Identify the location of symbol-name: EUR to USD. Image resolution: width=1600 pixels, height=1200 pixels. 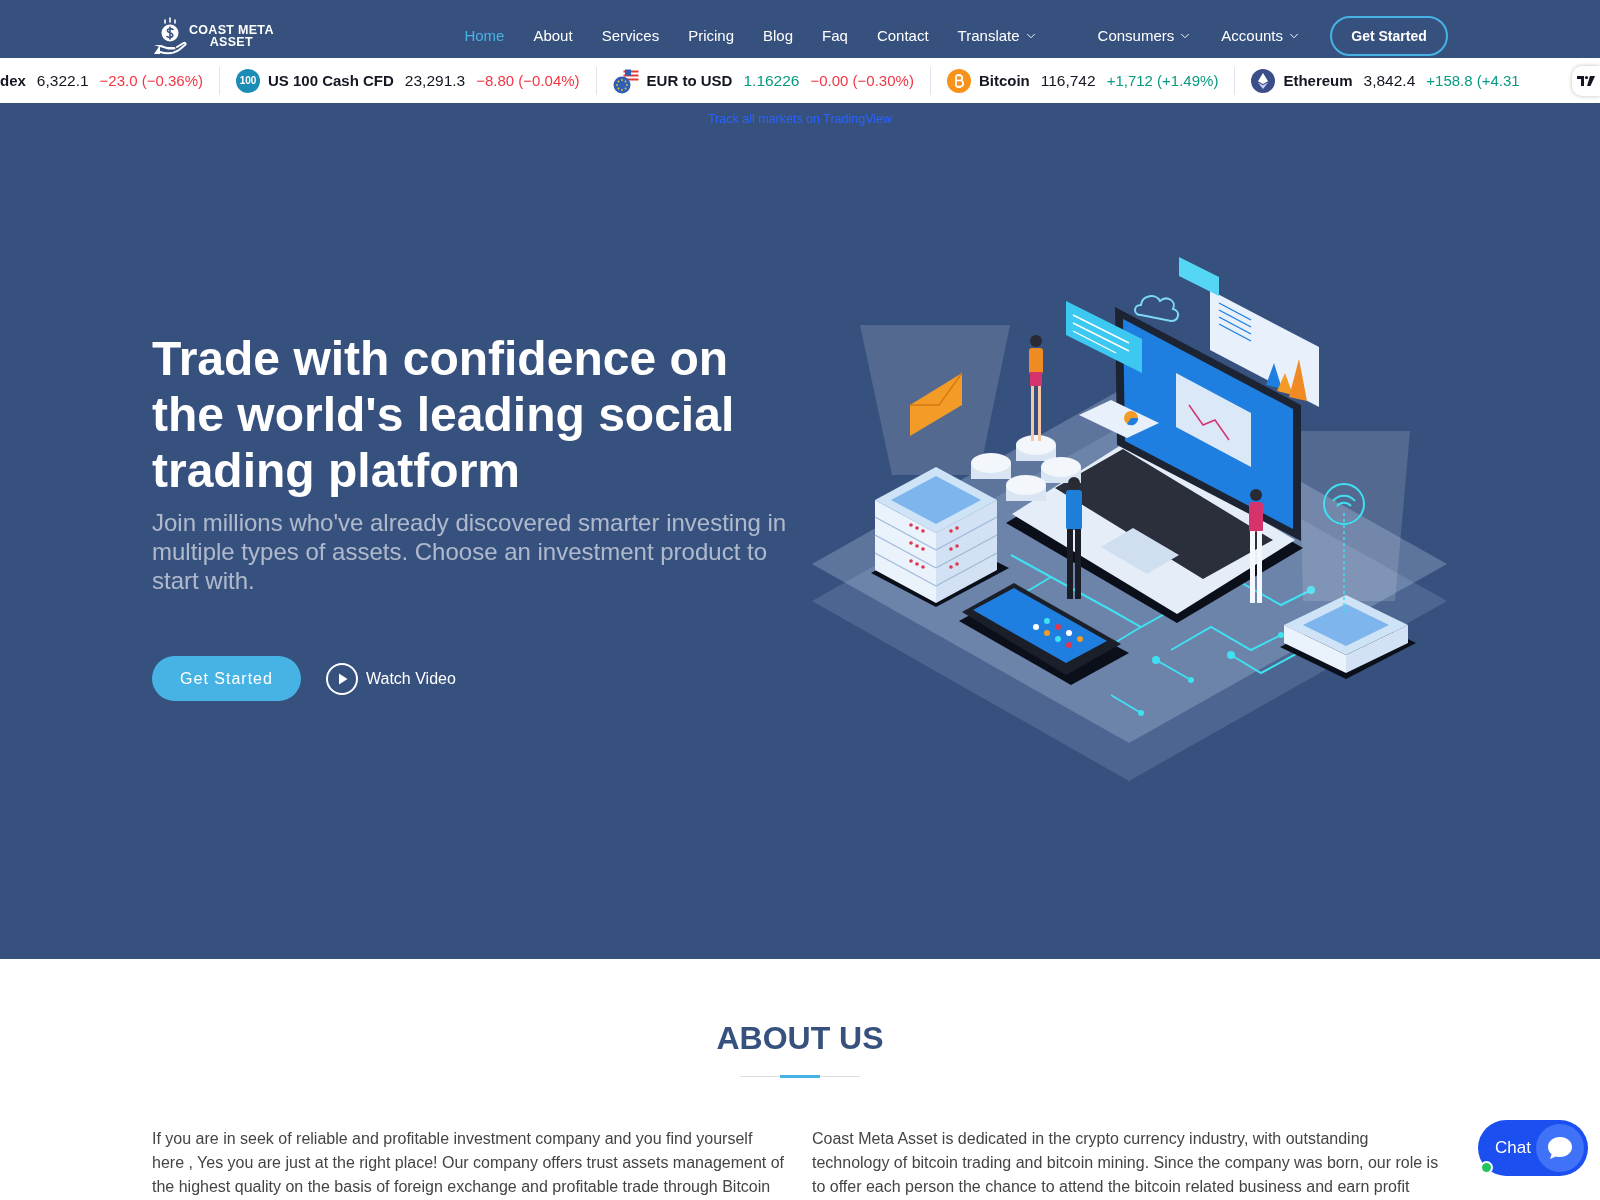
(689, 80).